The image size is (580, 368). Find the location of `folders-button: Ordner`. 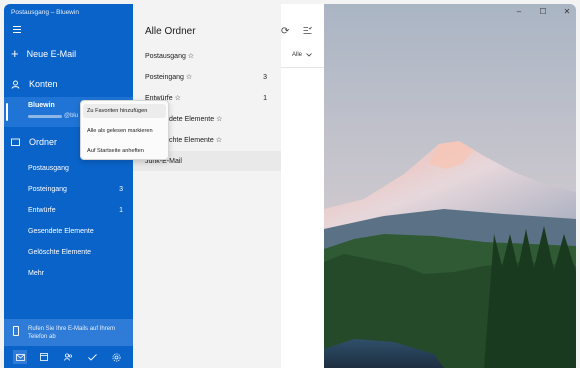

folders-button: Ordner is located at coordinates (34, 142).